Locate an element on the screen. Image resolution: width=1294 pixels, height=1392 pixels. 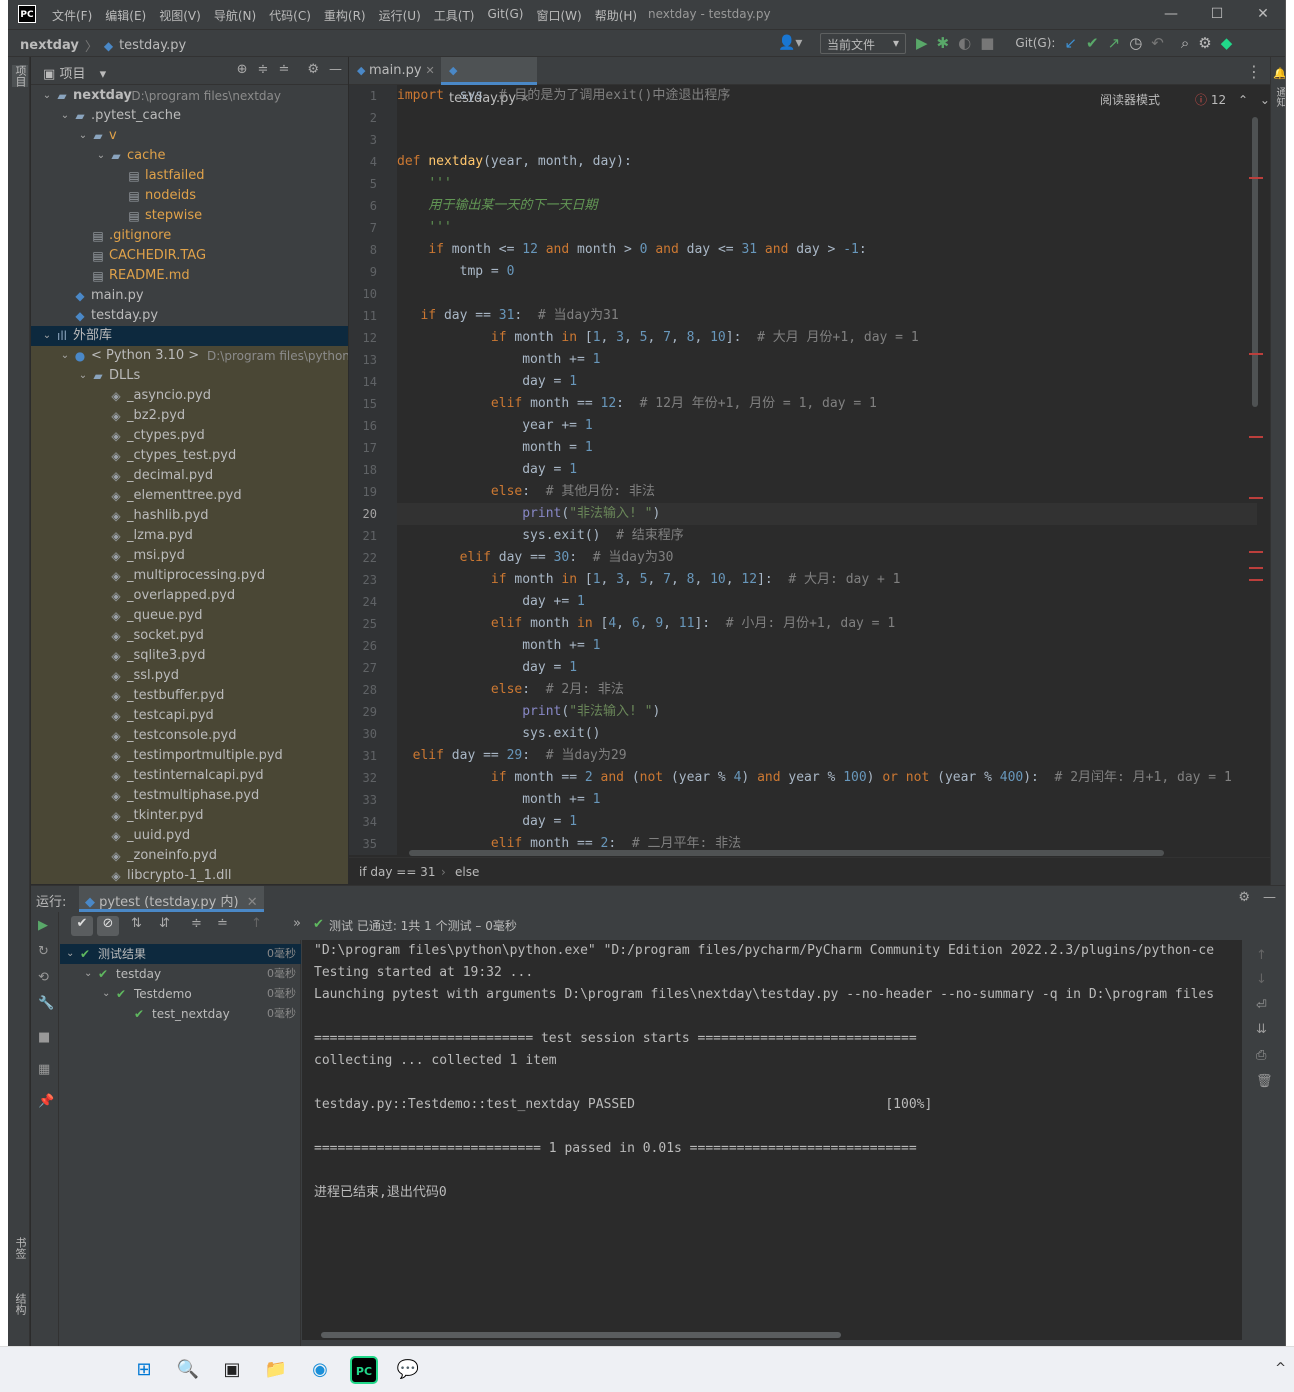
rerun-icon: ▶ is located at coordinates (43, 925).